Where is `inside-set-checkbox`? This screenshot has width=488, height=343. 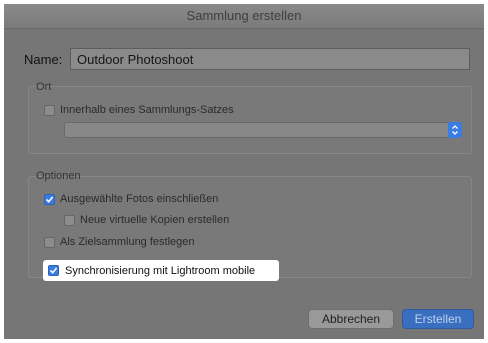
inside-set-checkbox is located at coordinates (49, 110).